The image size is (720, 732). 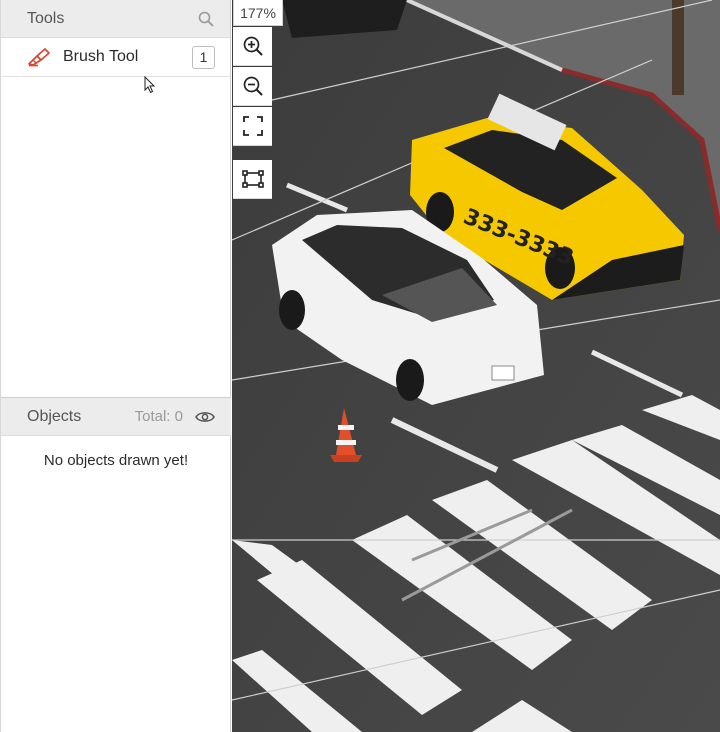 I want to click on mouse-cursor-icon, so click(x=150, y=85).